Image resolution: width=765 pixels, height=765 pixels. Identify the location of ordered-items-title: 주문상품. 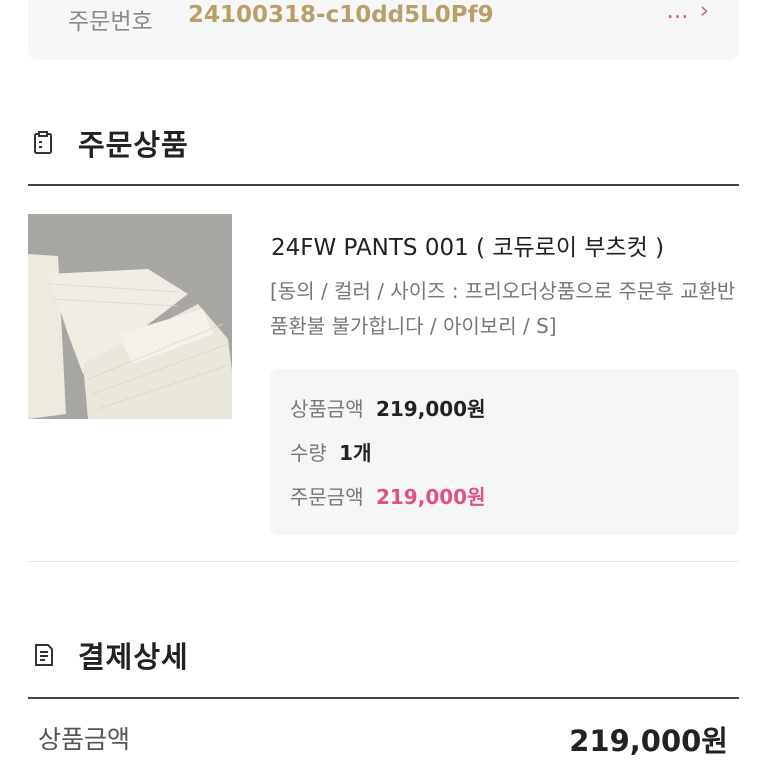
(133, 145).